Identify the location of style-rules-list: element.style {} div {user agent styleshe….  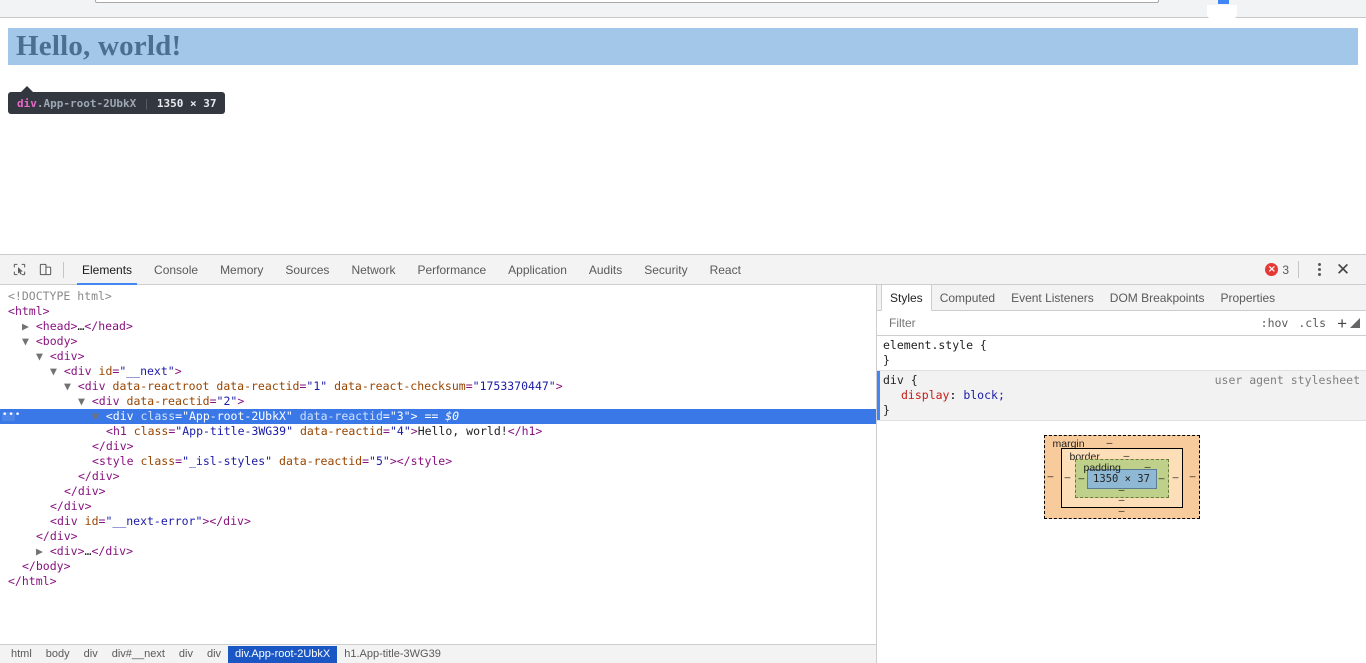
(1121, 378).